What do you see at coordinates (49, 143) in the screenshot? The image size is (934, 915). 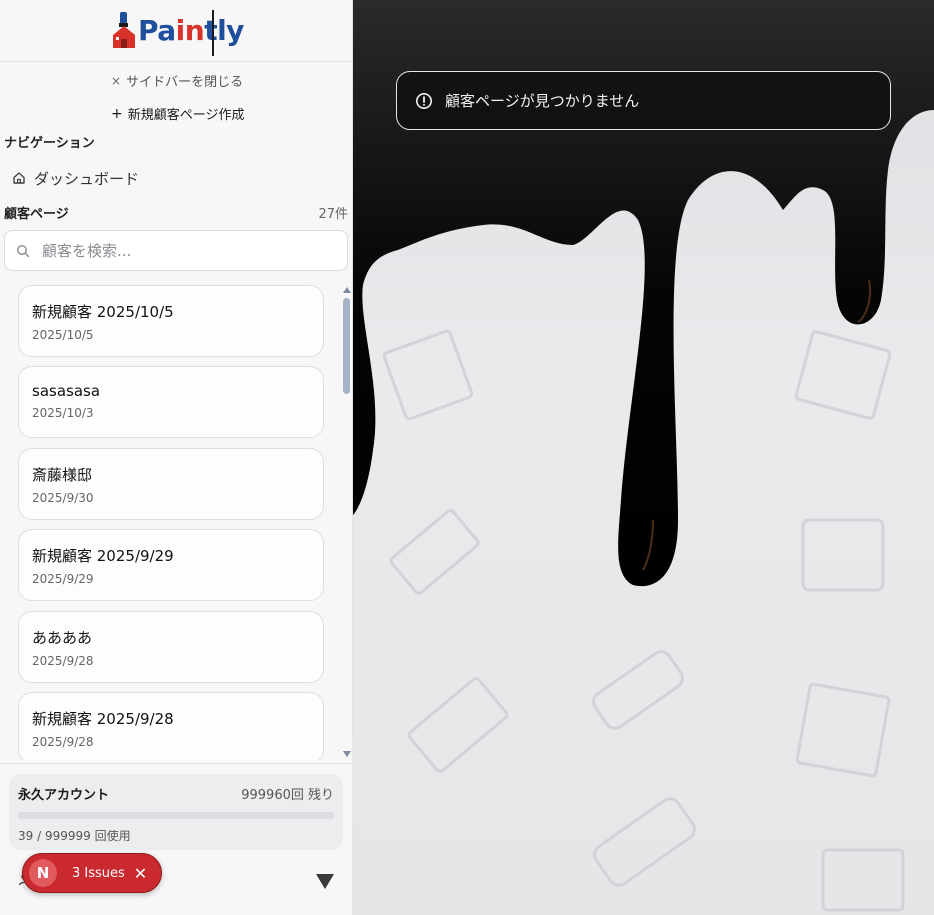 I see `navigation-heading: ナビゲーション` at bounding box center [49, 143].